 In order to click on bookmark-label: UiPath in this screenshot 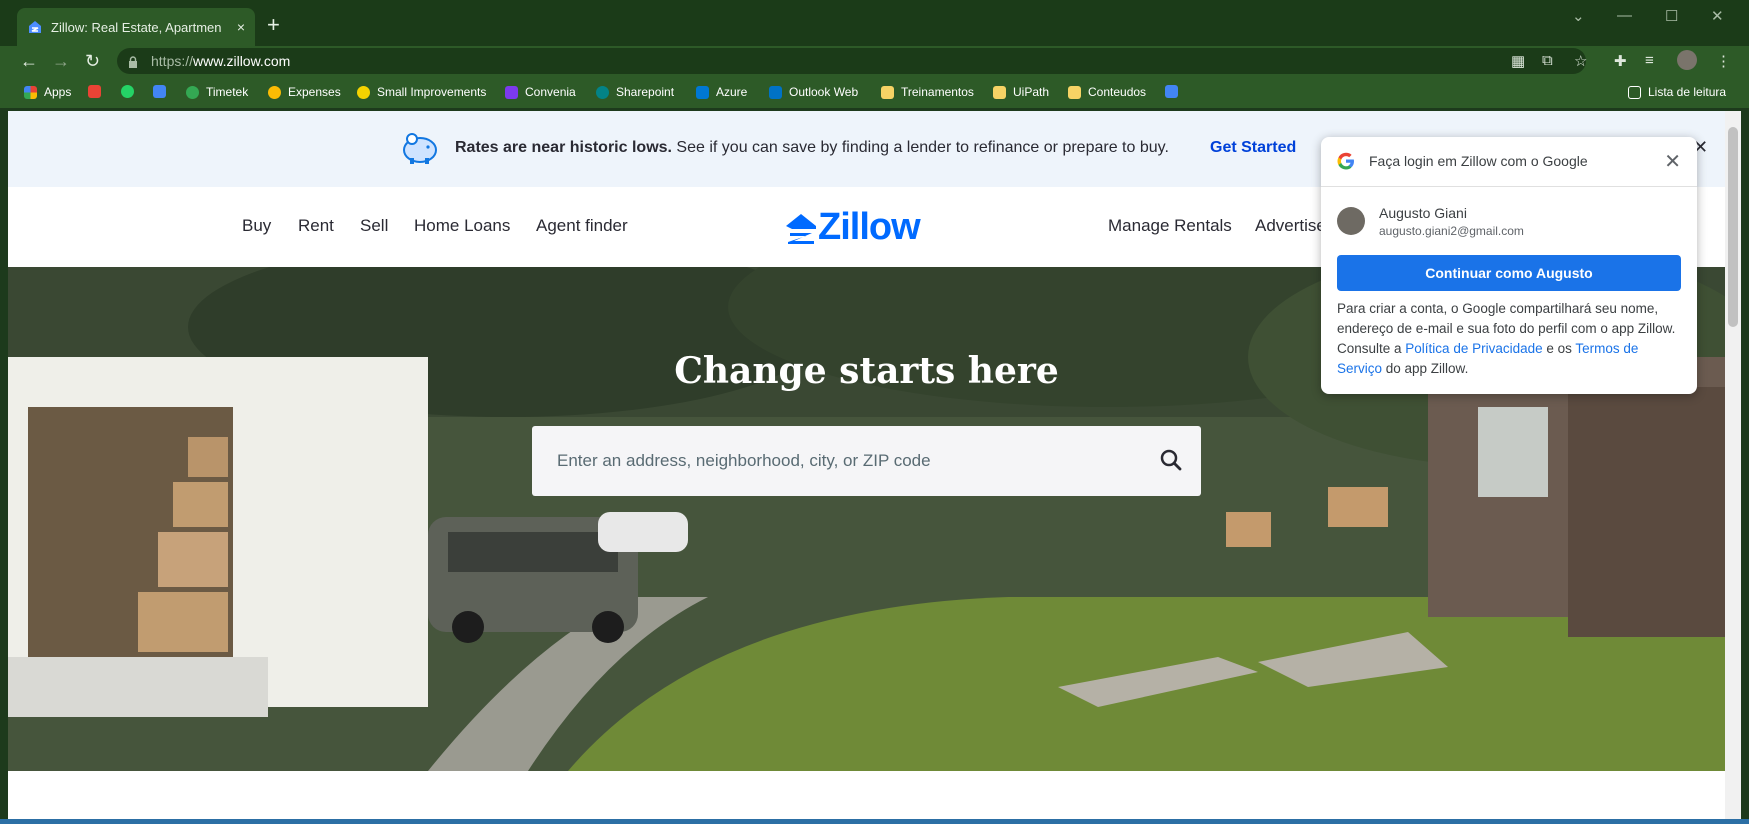, I will do `click(1031, 92)`.